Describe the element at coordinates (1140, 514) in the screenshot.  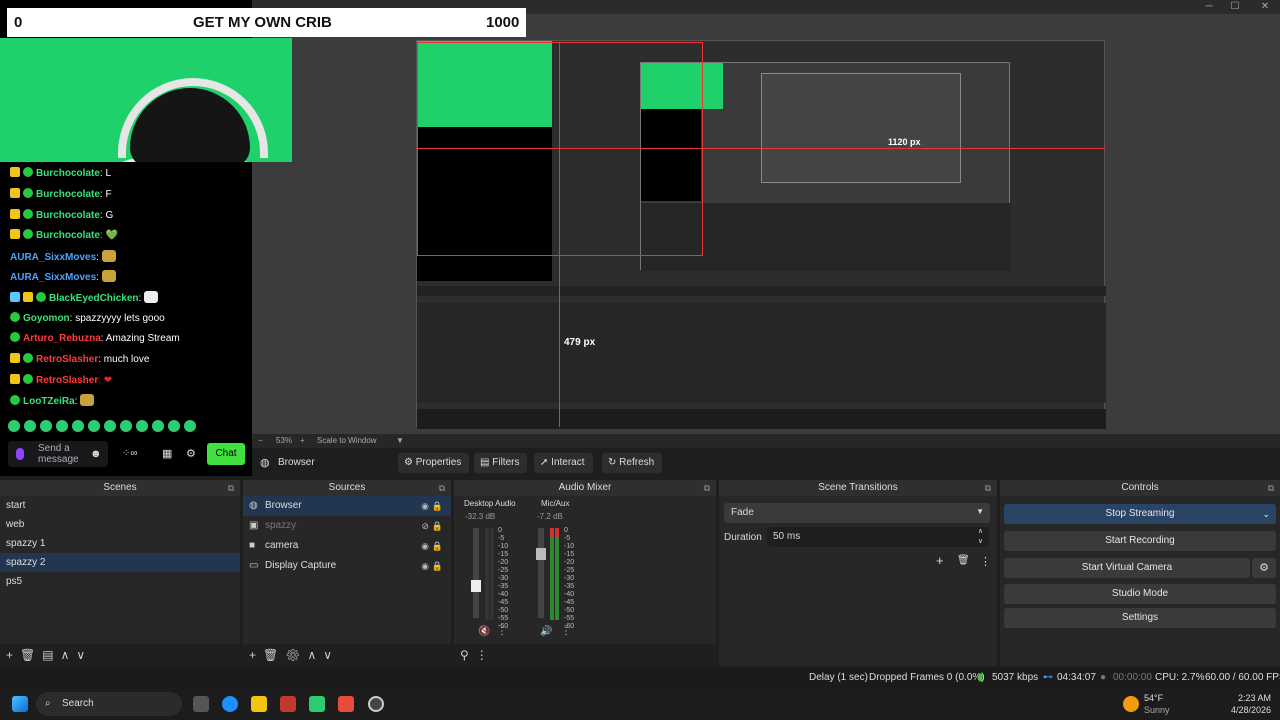
I see `stop-streaming-button: Stop Streaming ⌄` at that location.